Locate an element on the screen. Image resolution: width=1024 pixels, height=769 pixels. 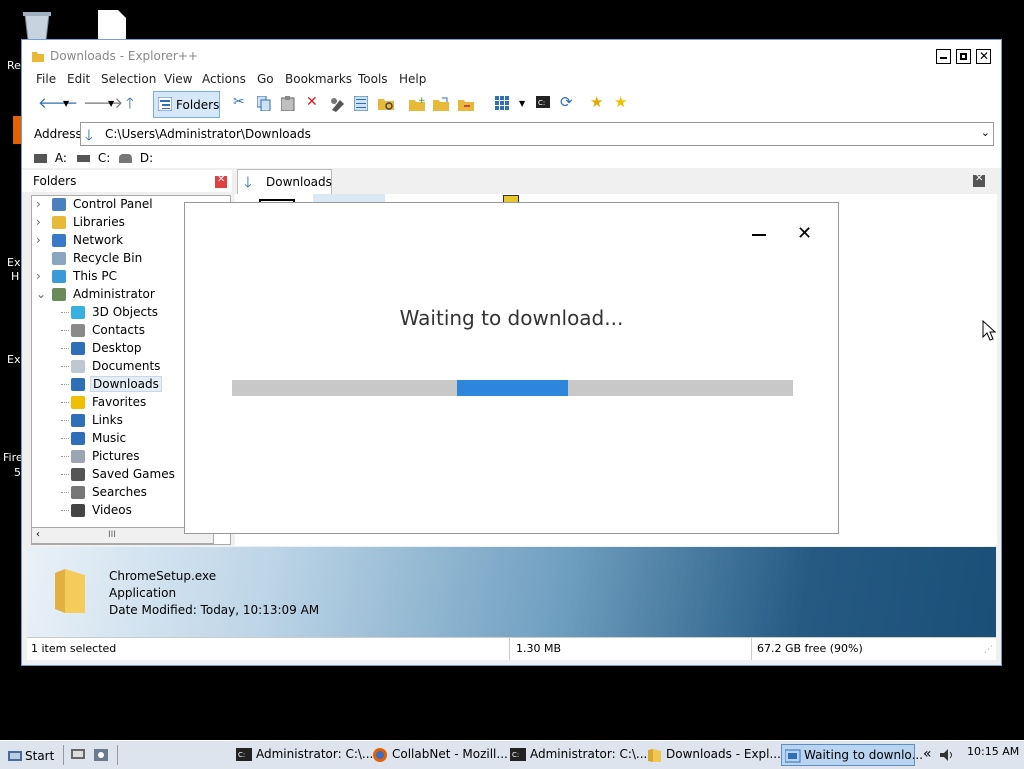
folders-button: Folders is located at coordinates (186, 104).